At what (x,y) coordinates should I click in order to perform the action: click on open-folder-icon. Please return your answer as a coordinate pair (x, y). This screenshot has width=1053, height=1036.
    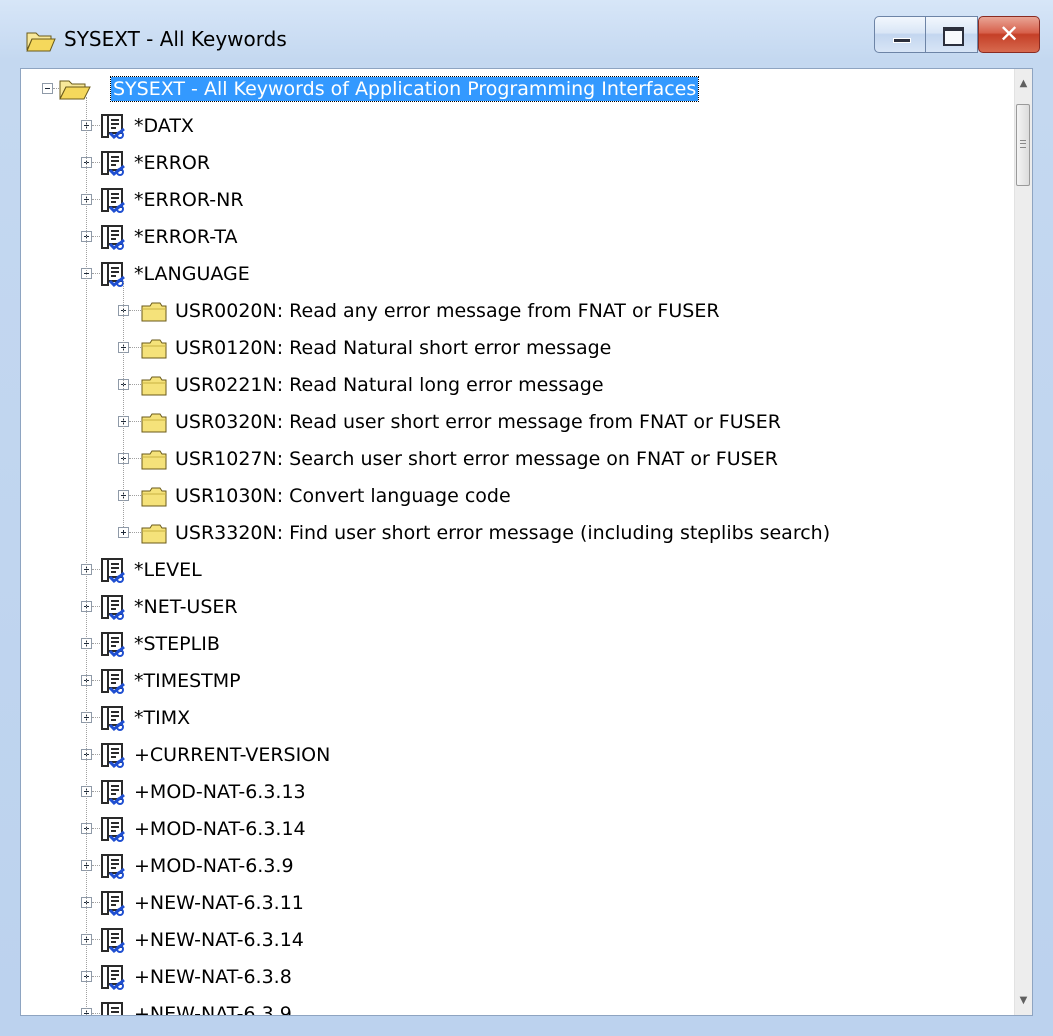
    Looking at the image, I should click on (41, 42).